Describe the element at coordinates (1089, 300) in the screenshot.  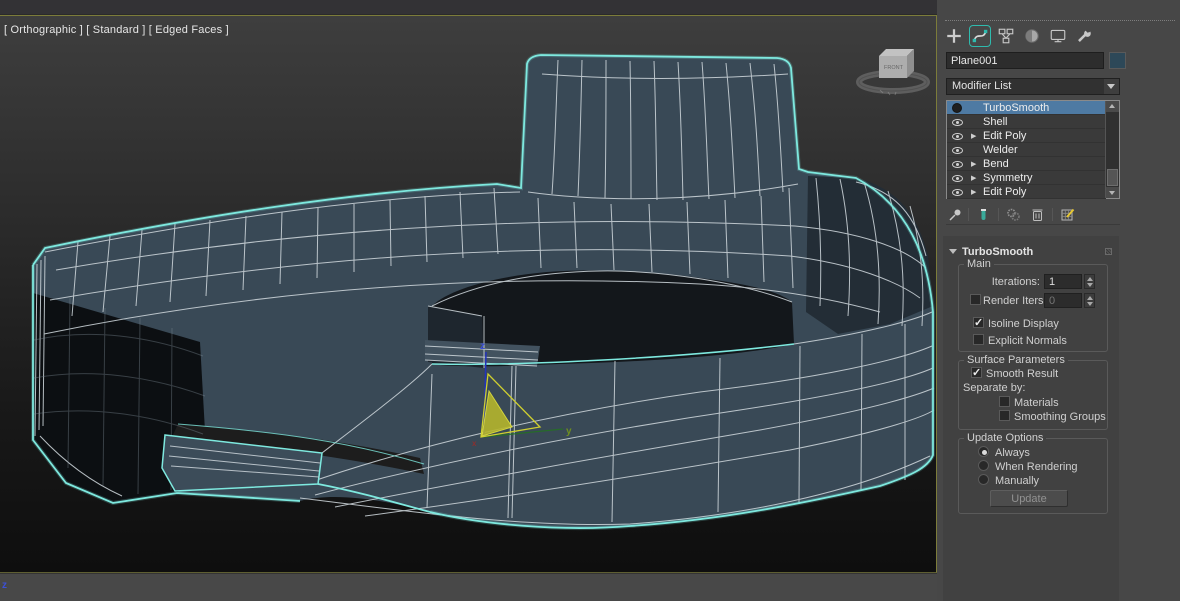
I see `render-iters-spinner` at that location.